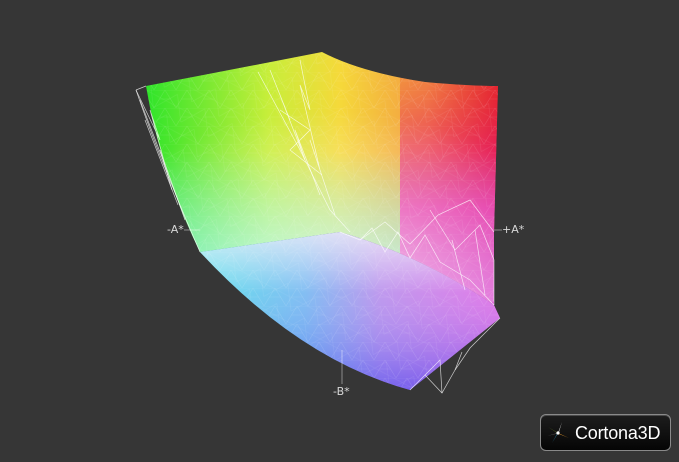 Image resolution: width=679 pixels, height=462 pixels. I want to click on logo-wordmark: Cortona3D, so click(617, 433).